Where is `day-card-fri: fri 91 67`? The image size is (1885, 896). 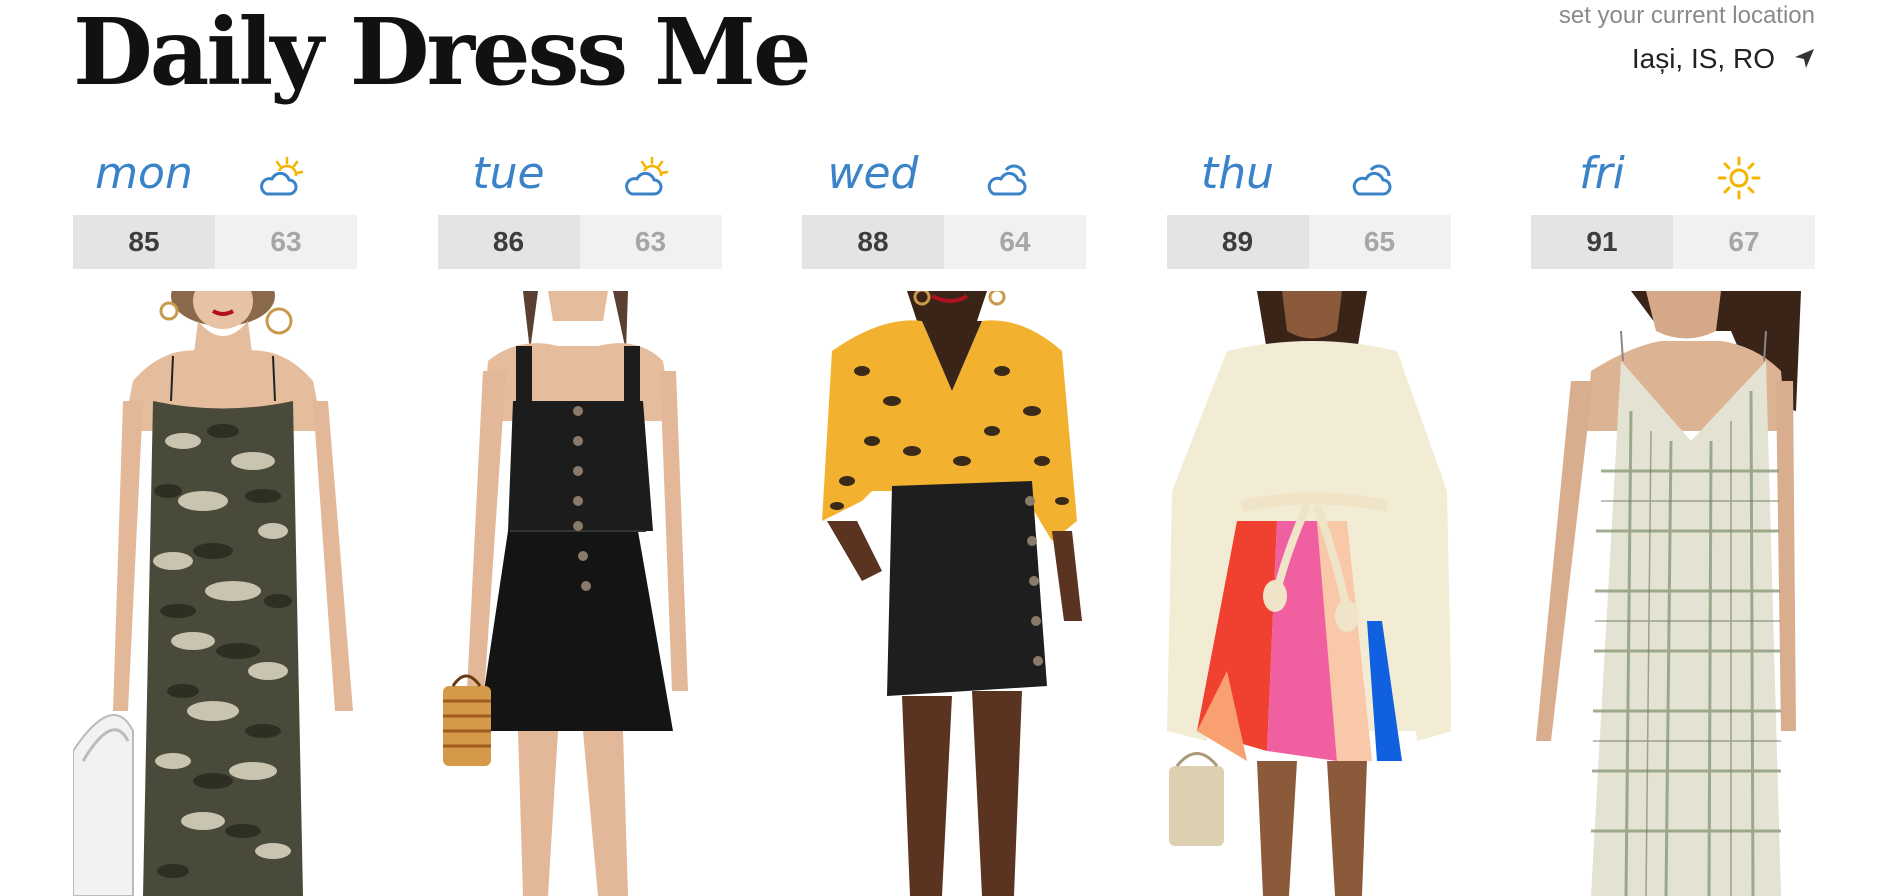 day-card-fri: fri 91 67 is located at coordinates (1673, 518).